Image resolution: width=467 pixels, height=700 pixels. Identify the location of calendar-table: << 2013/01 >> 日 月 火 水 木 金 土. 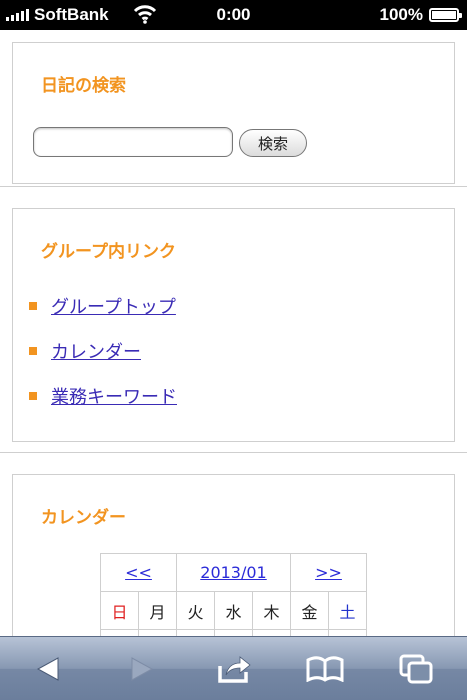
(233, 594).